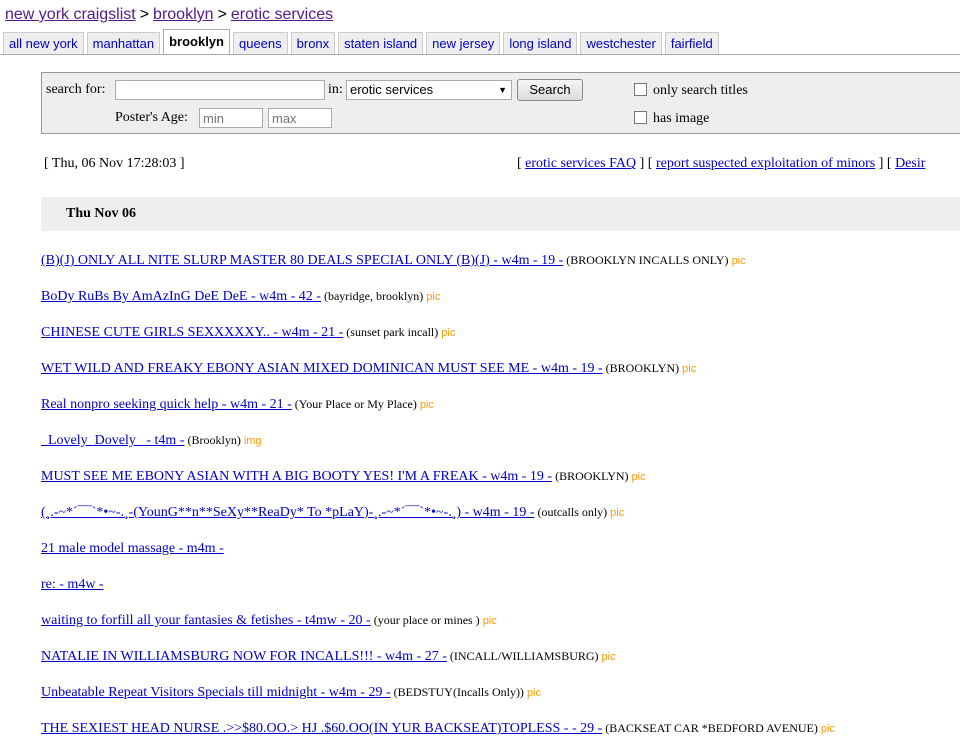  What do you see at coordinates (132, 548) in the screenshot?
I see `listing-title-link: 21 male model massage - m4m -` at bounding box center [132, 548].